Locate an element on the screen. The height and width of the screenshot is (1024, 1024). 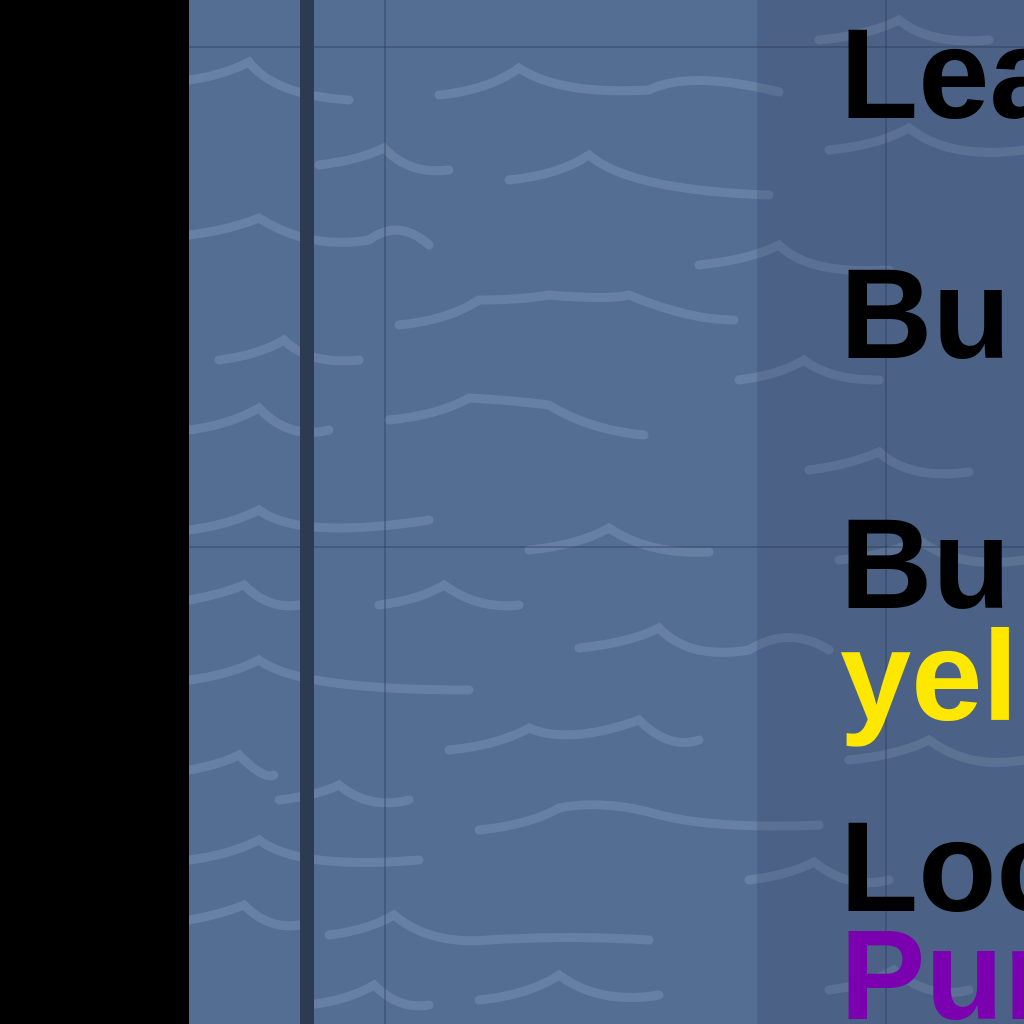
status-label-1: Lea is located at coordinates (932, 74).